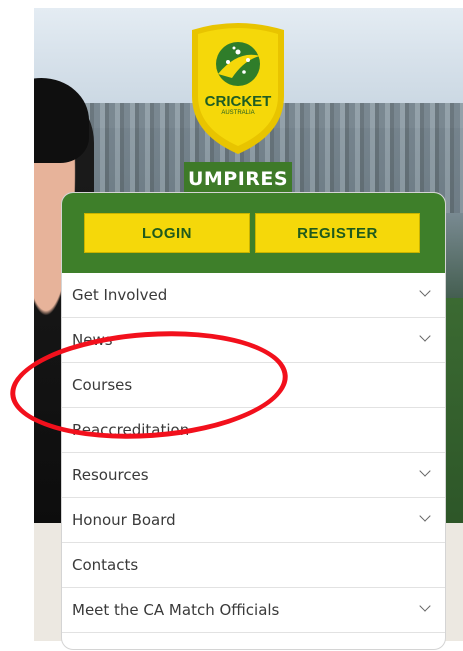 The height and width of the screenshot is (651, 463). I want to click on login-button: LOGIN, so click(167, 233).